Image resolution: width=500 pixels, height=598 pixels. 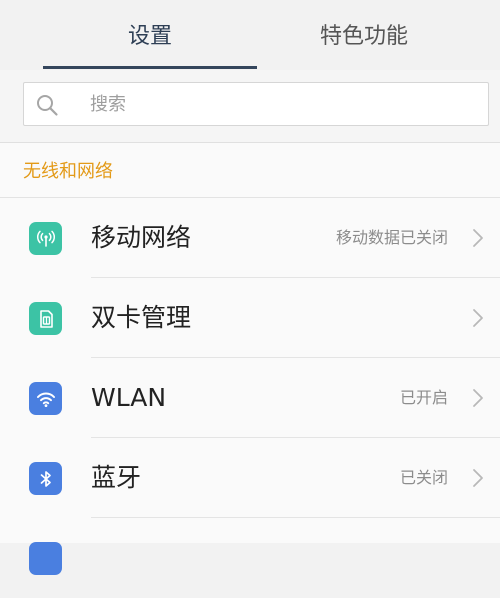 What do you see at coordinates (45, 238) in the screenshot?
I see `mobile-network-icon` at bounding box center [45, 238].